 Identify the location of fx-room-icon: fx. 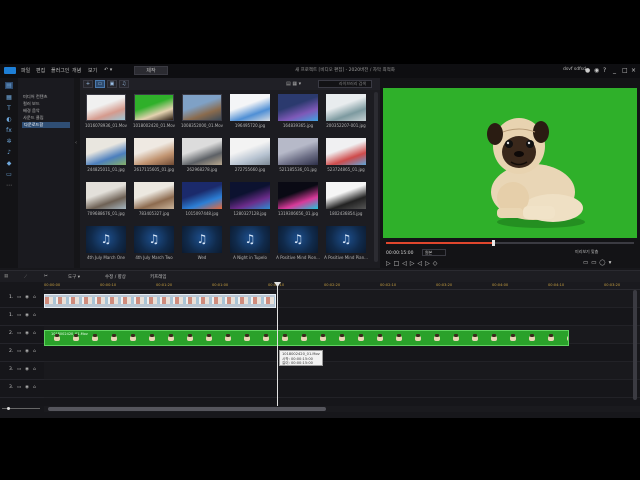
(9, 130).